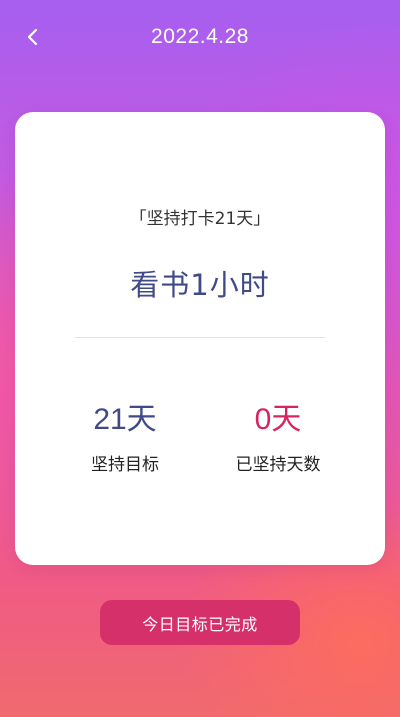 The width and height of the screenshot is (400, 717). Describe the element at coordinates (278, 438) in the screenshot. I see `streak-stat: 0天 已坚持天数` at that location.